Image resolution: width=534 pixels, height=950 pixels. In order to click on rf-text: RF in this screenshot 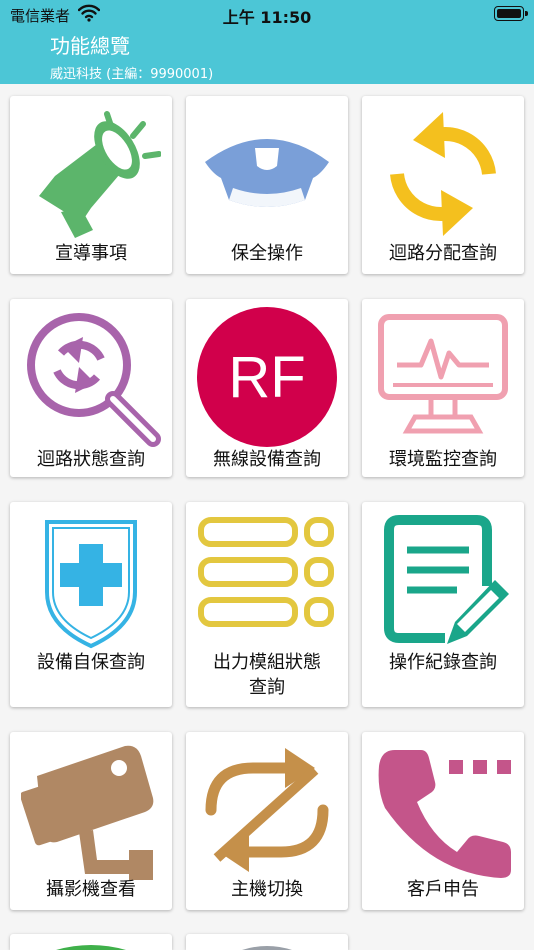, I will do `click(266, 377)`.